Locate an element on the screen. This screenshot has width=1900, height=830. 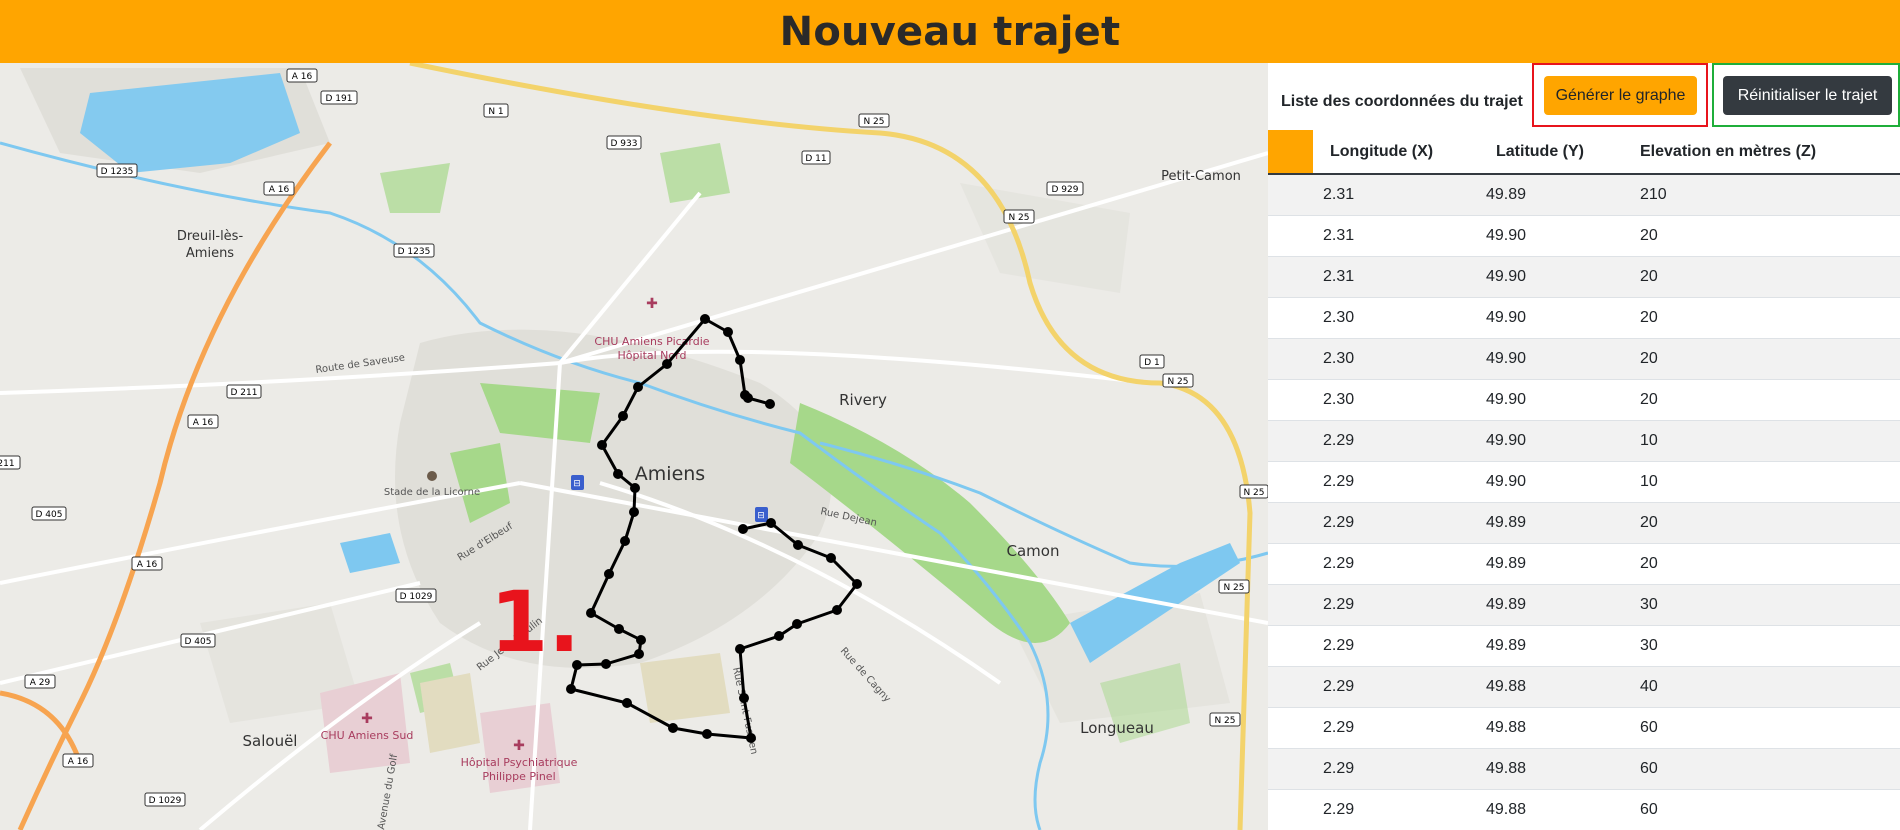
place-label-longueau: Longueau is located at coordinates (1117, 728).